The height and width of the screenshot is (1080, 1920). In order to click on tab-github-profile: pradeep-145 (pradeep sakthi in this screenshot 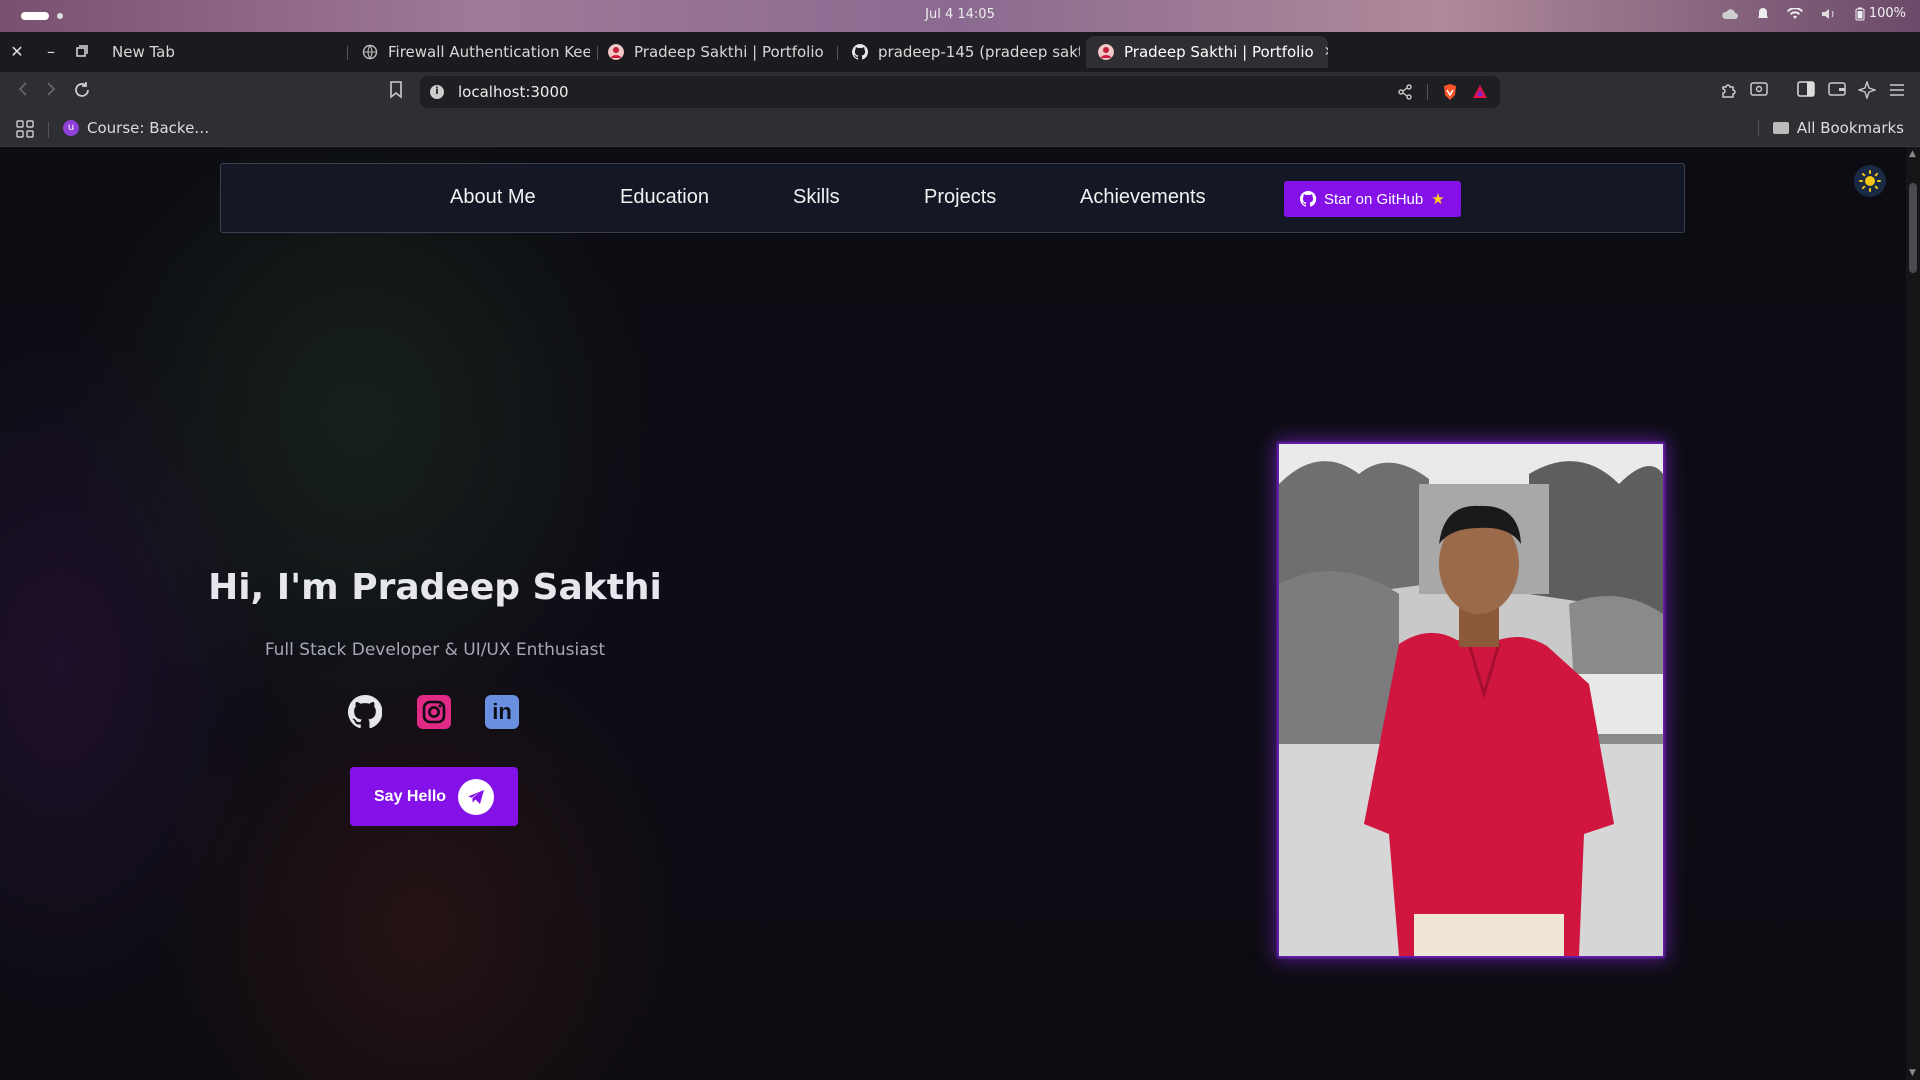, I will do `click(960, 52)`.